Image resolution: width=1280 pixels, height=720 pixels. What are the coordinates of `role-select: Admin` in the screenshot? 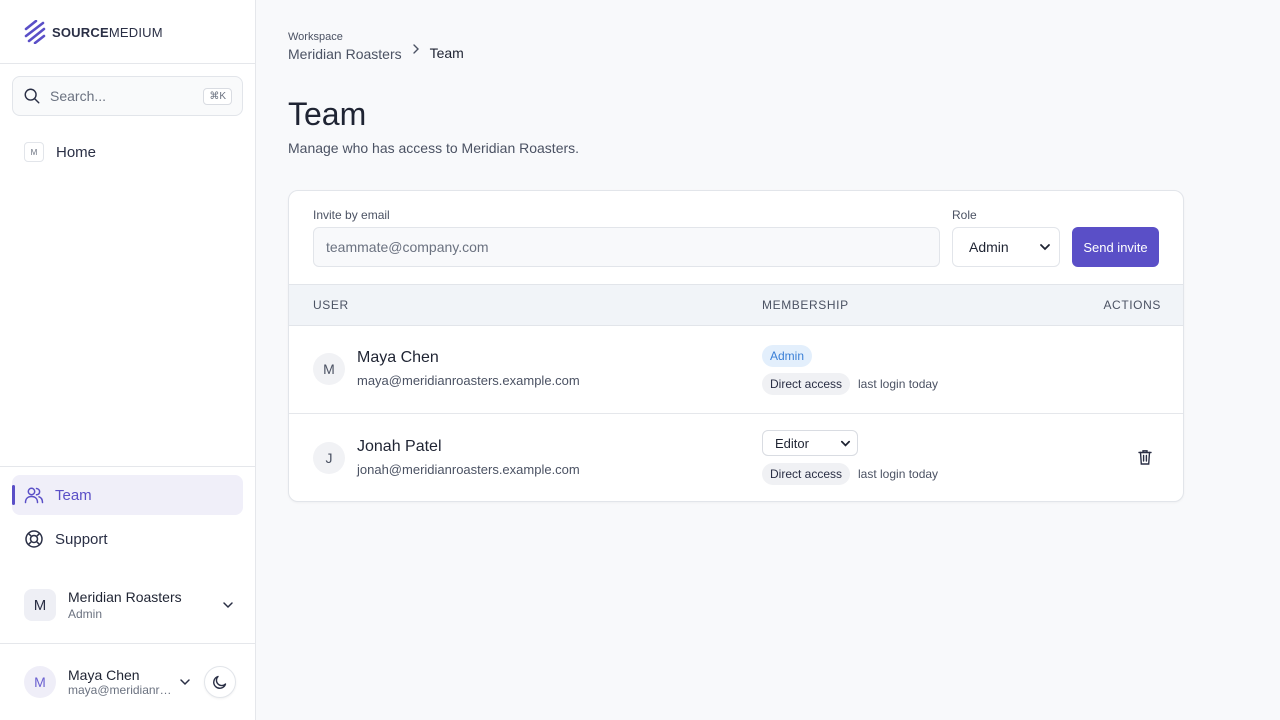 It's located at (1006, 247).